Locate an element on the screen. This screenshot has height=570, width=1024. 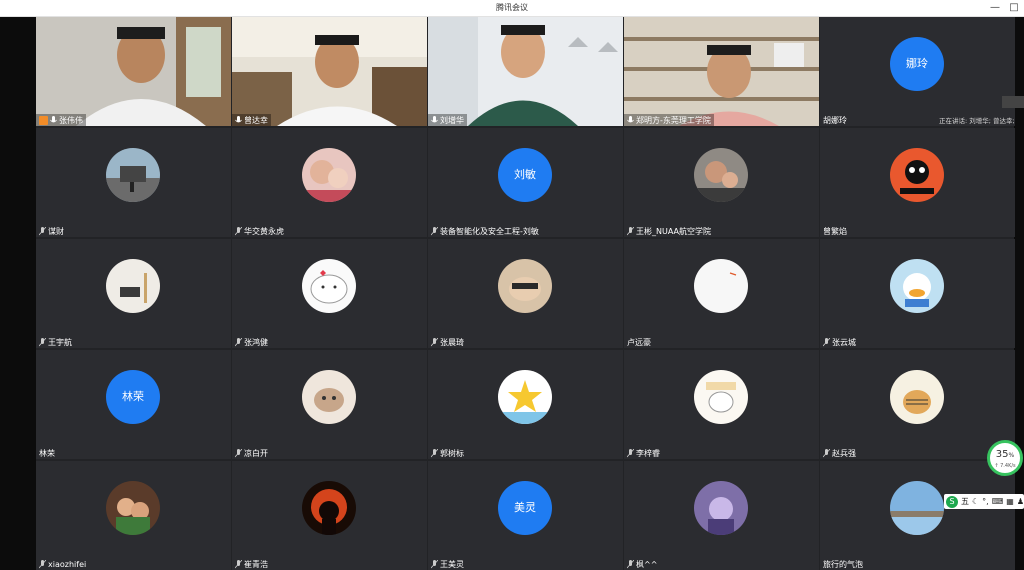
participant-name: 王美灵 is located at coordinates (452, 564).